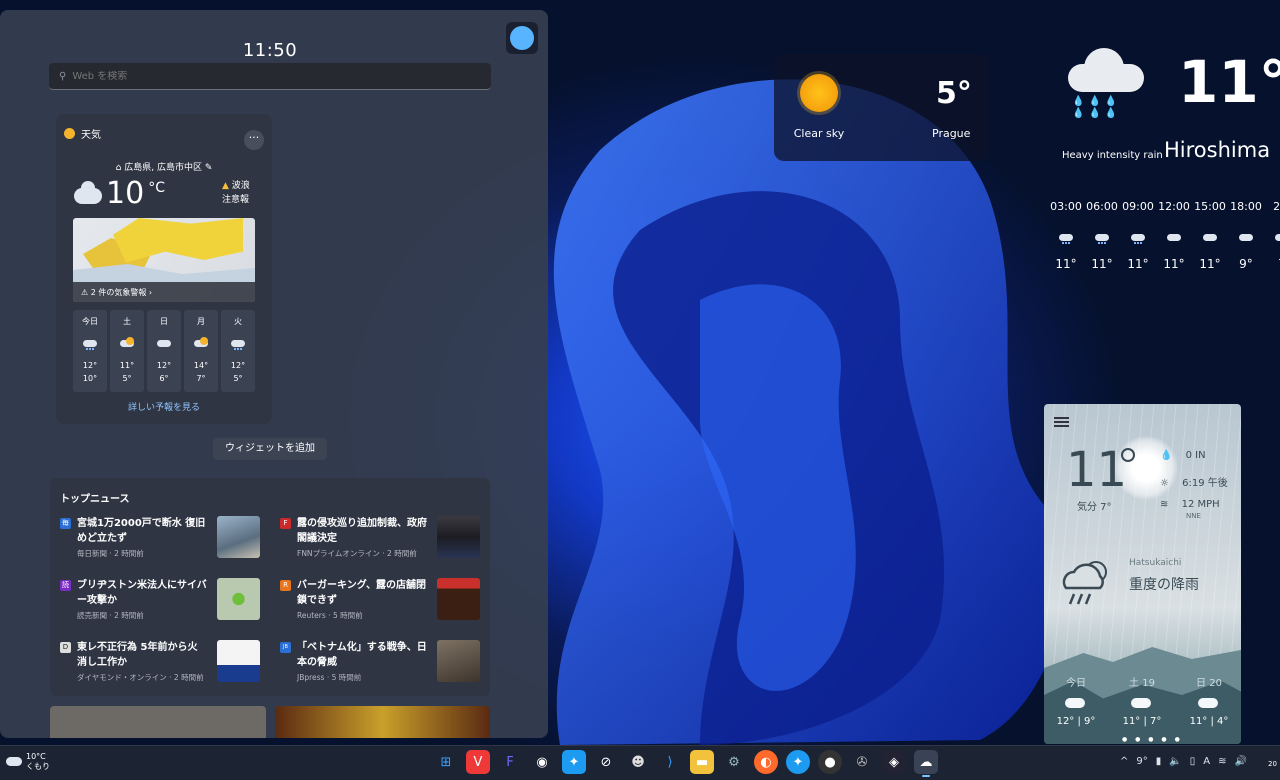 The image size is (1280, 780). Describe the element at coordinates (118, 292) in the screenshot. I see `alert-text: 2 件の気象警報` at that location.